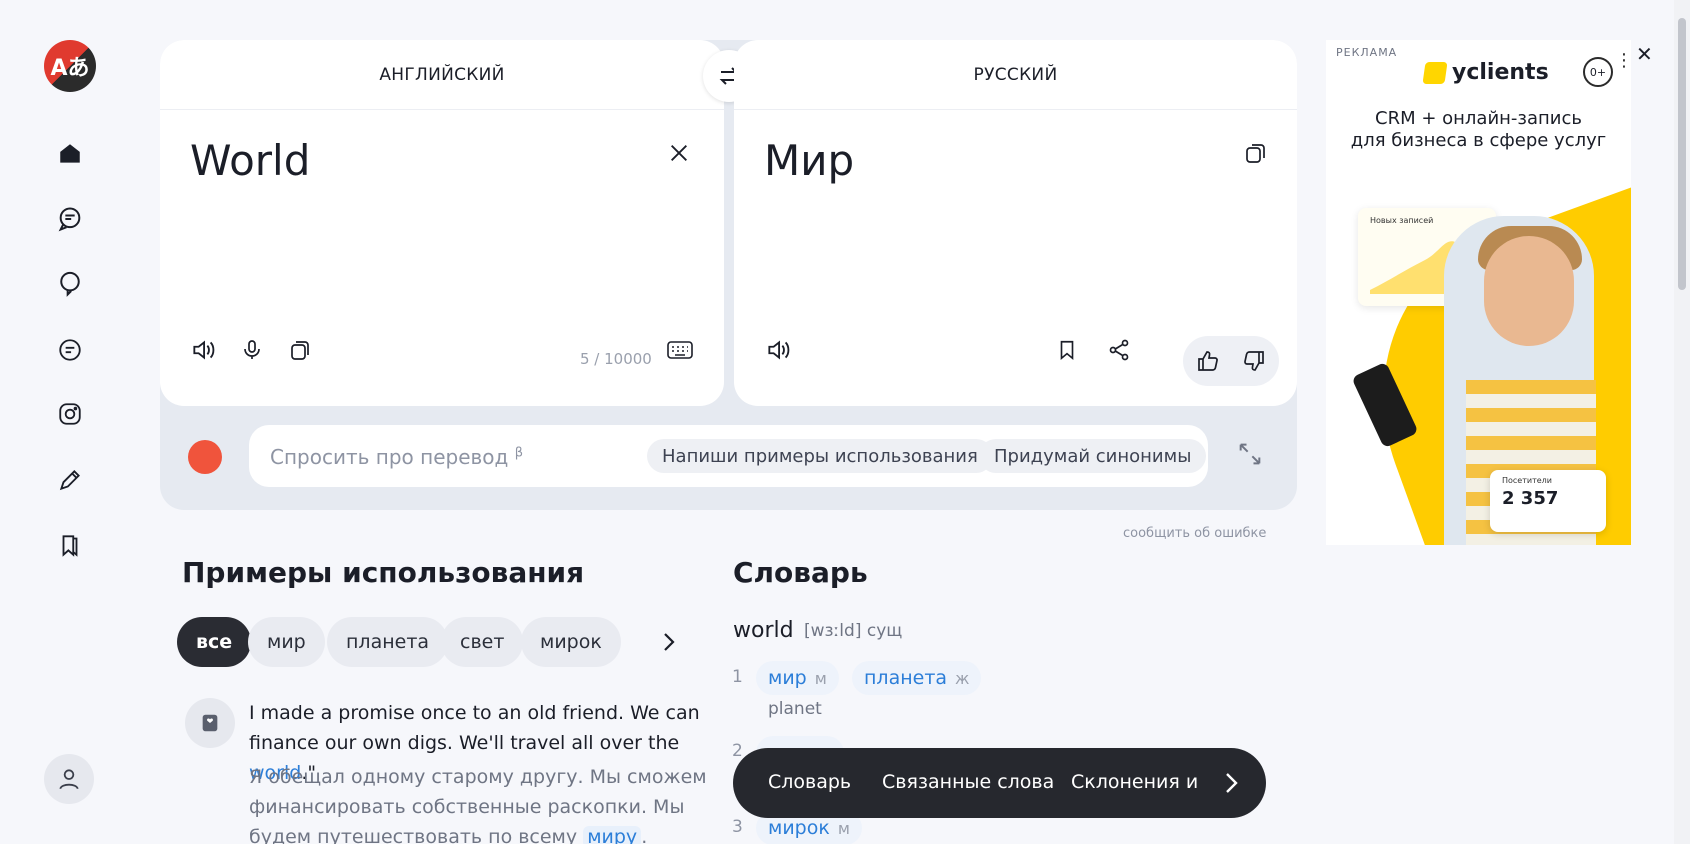 This screenshot has height=844, width=1690. Describe the element at coordinates (1067, 350) in the screenshot. I see `bookmark-icon` at that location.